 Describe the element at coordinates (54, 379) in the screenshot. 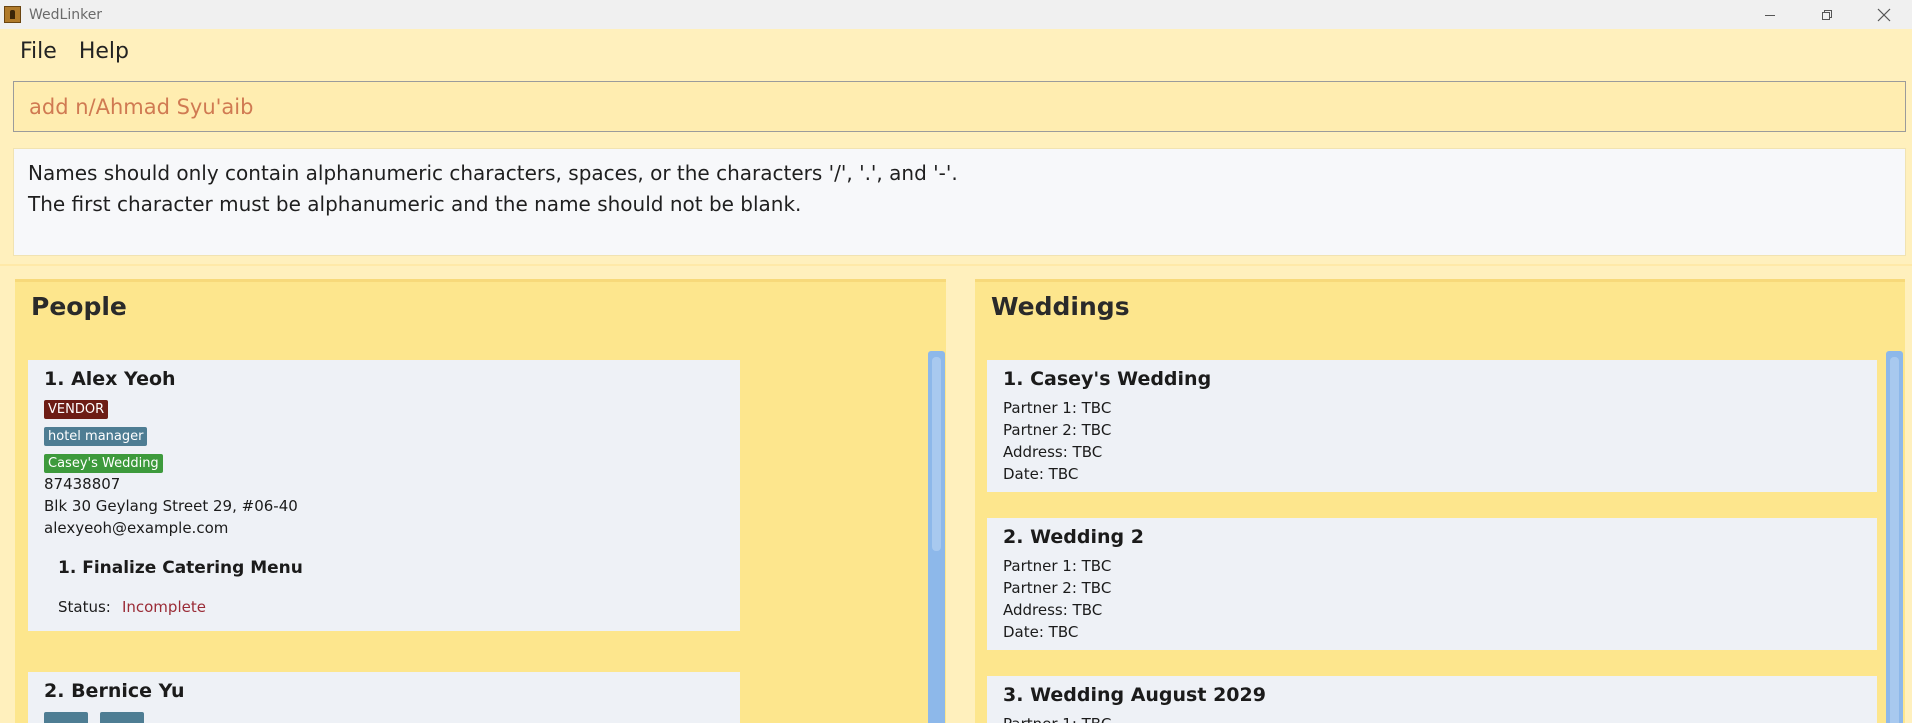

I see `person-index: 1.` at that location.